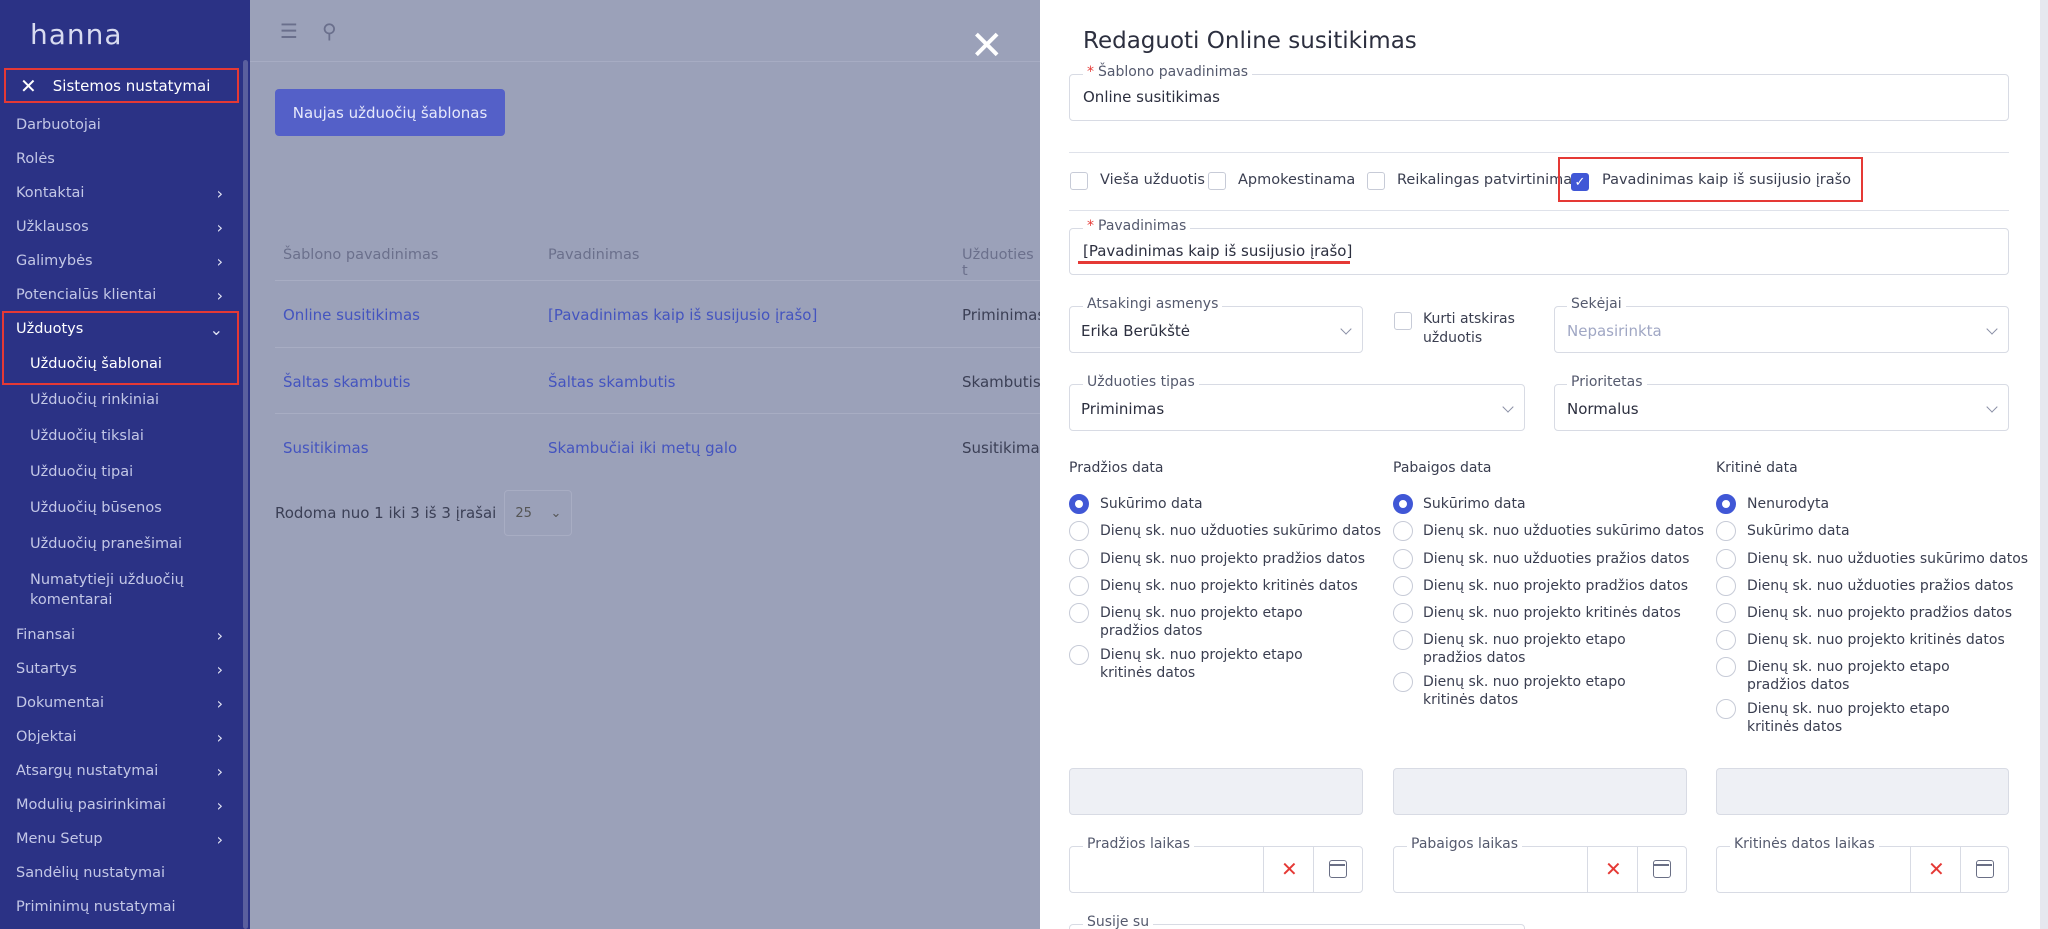  Describe the element at coordinates (1614, 331) in the screenshot. I see `followers-placeholder: Nepasirinkta` at that location.